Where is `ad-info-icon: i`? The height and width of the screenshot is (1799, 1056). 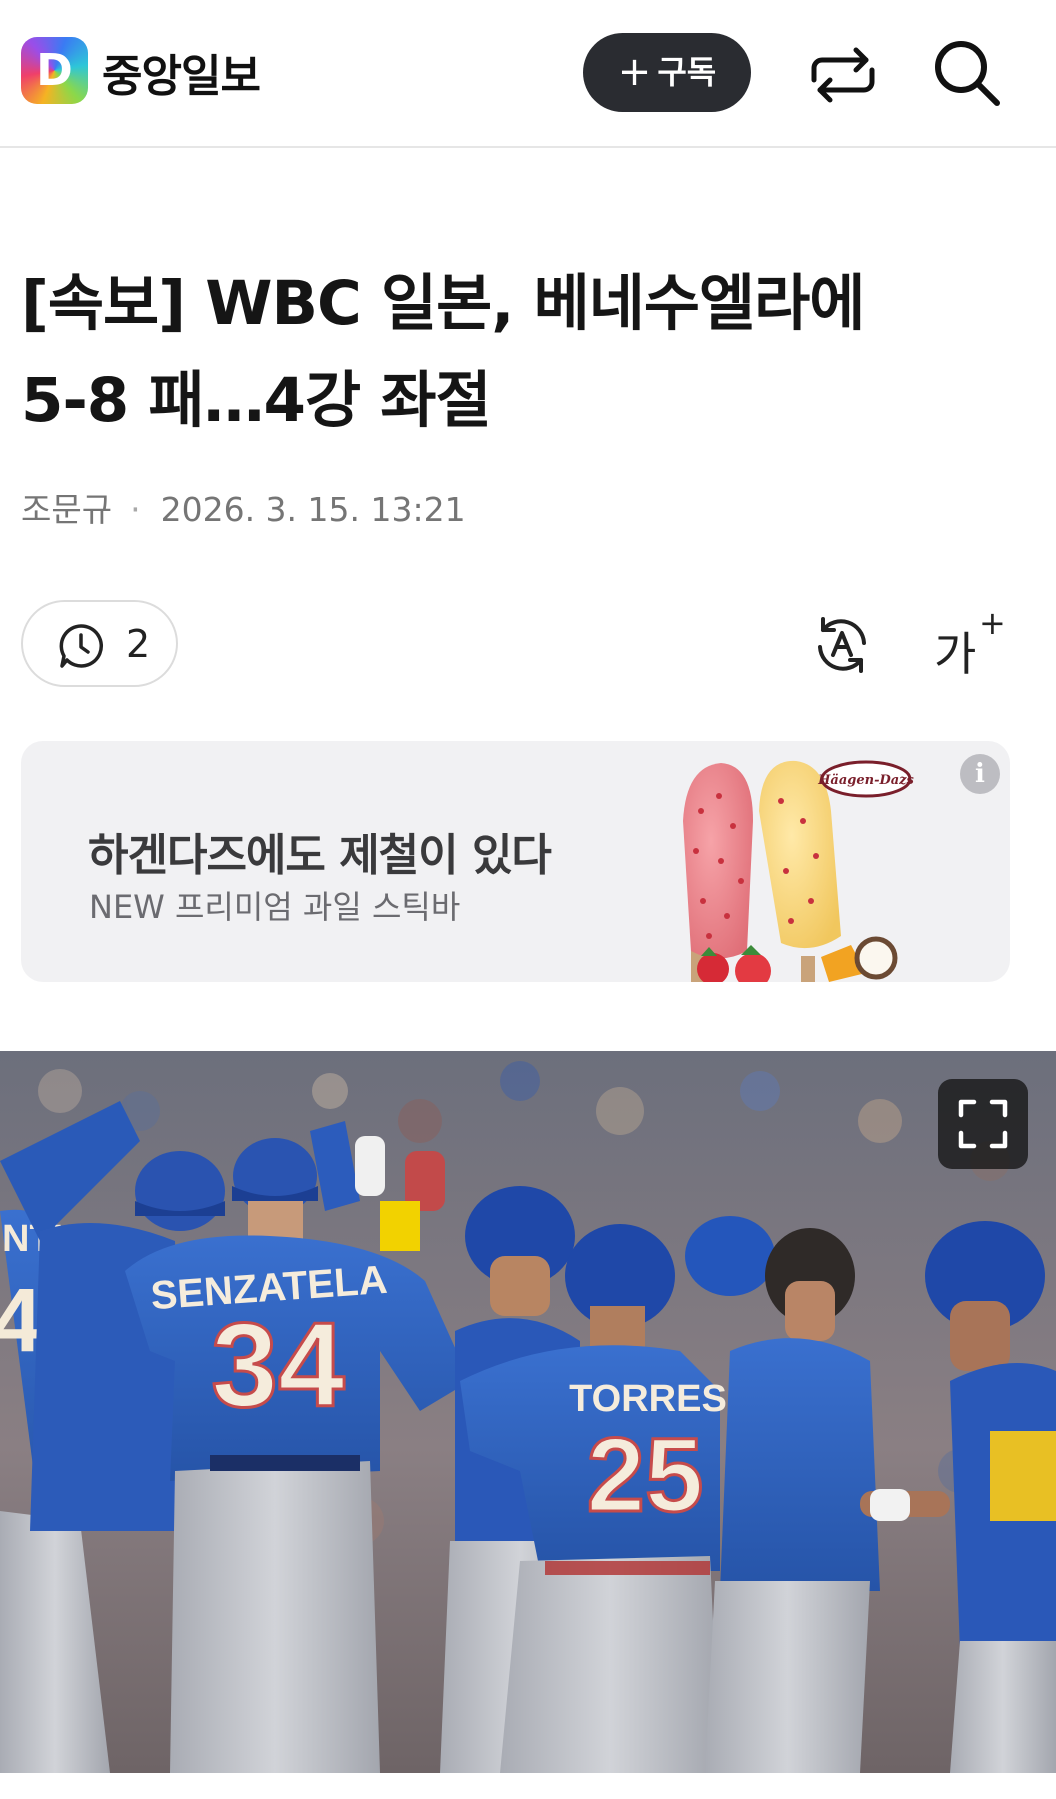 ad-info-icon: i is located at coordinates (980, 774).